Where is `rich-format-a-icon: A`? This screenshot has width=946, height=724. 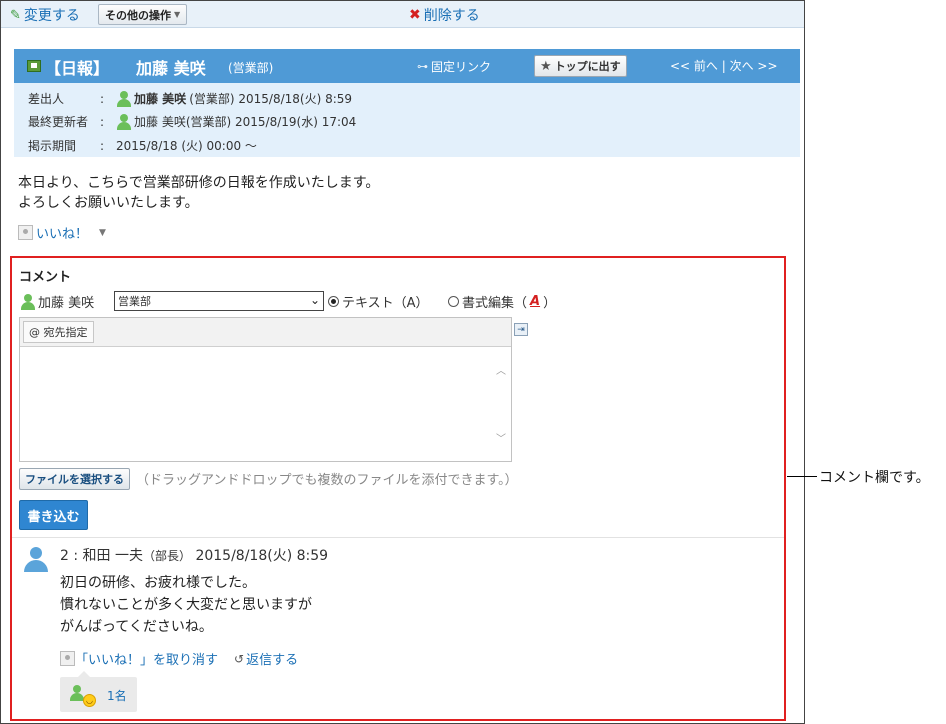 rich-format-a-icon: A is located at coordinates (535, 301).